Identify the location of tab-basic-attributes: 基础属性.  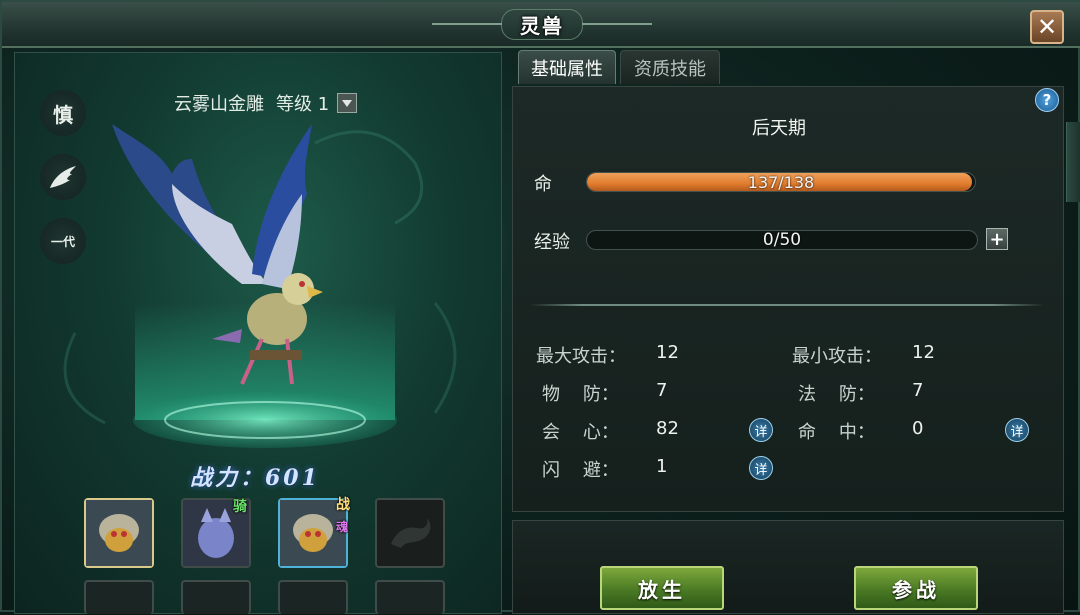
(567, 67).